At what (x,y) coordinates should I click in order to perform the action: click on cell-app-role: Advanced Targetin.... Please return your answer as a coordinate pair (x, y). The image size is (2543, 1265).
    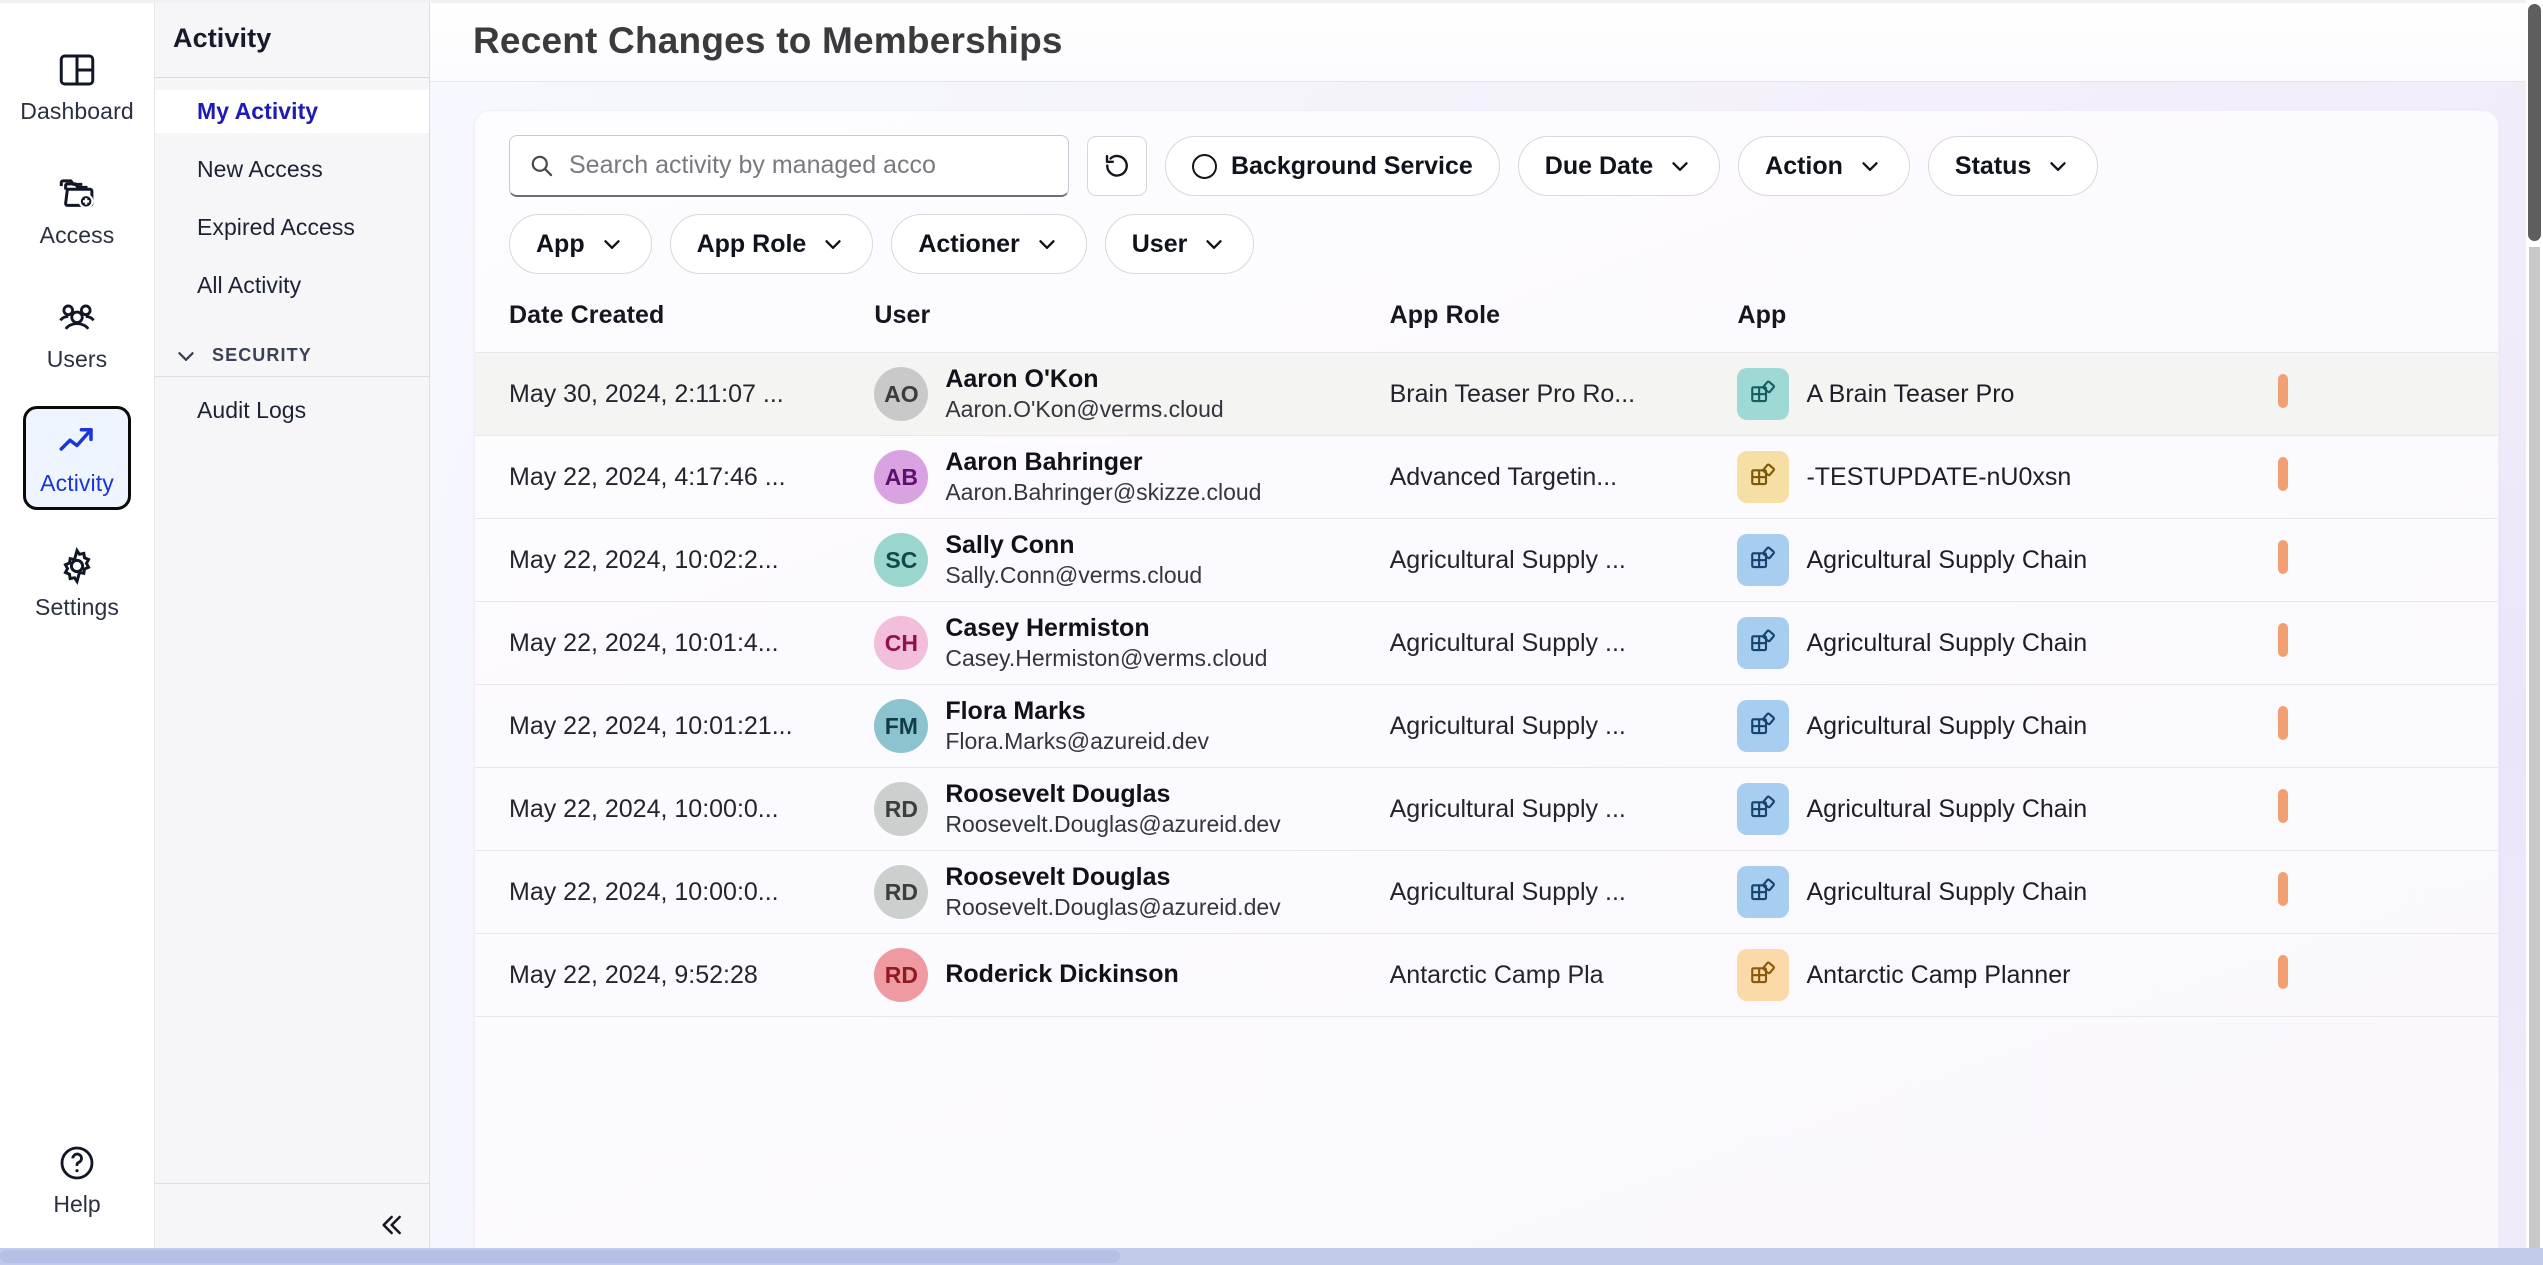
    Looking at the image, I should click on (1563, 477).